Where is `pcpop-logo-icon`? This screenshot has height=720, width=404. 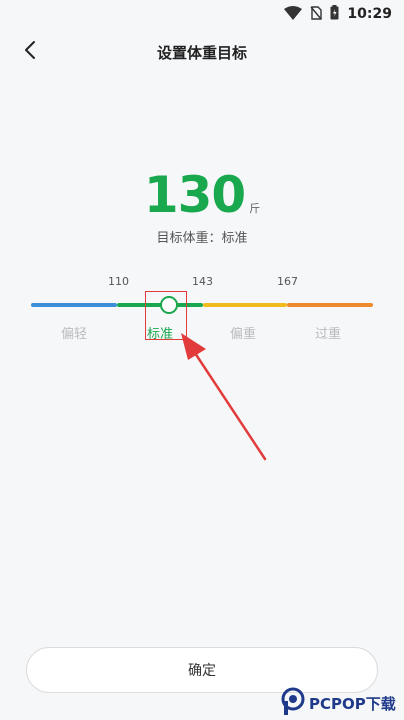 pcpop-logo-icon is located at coordinates (293, 703).